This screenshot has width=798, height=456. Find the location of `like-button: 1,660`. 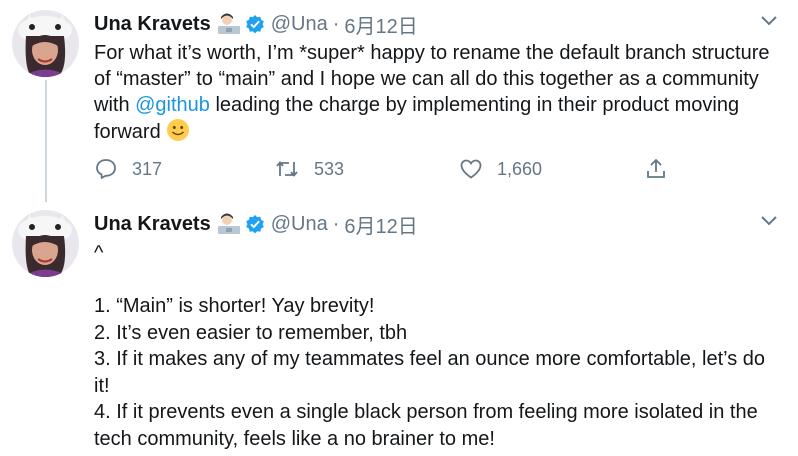

like-button: 1,660 is located at coordinates (500, 169).